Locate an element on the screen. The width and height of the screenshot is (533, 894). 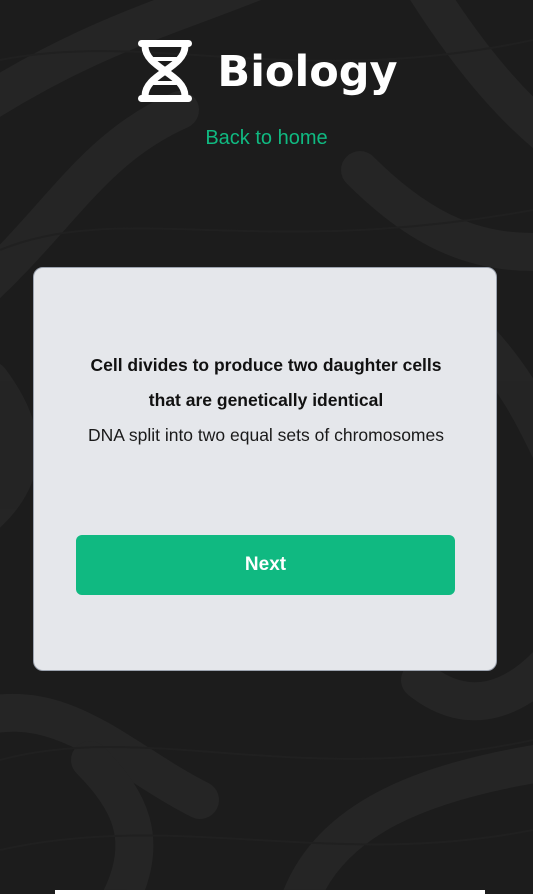
header: Biology is located at coordinates (266, 71).